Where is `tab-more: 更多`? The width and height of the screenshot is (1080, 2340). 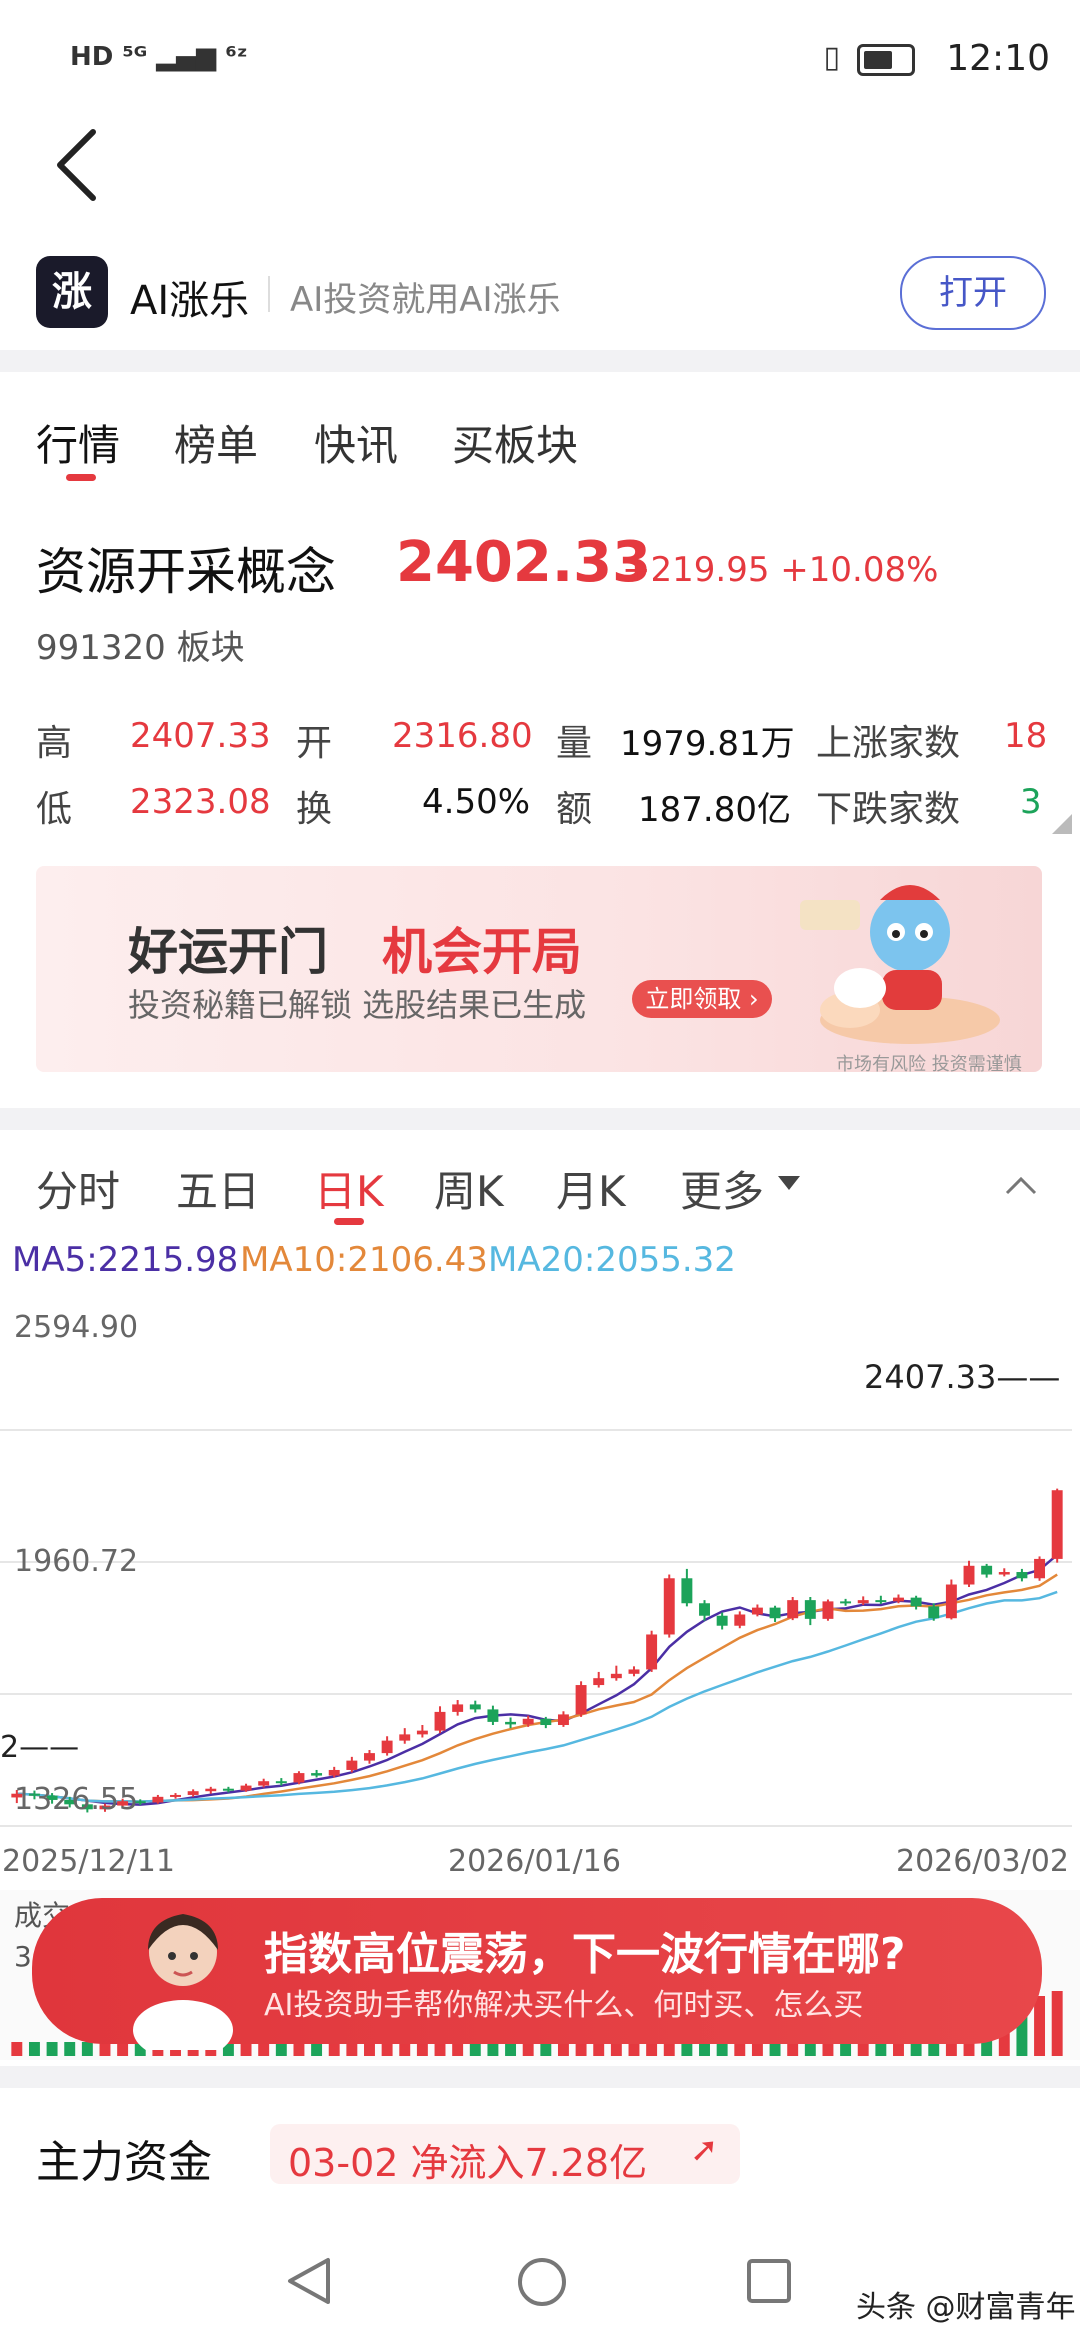 tab-more: 更多 is located at coordinates (722, 1188).